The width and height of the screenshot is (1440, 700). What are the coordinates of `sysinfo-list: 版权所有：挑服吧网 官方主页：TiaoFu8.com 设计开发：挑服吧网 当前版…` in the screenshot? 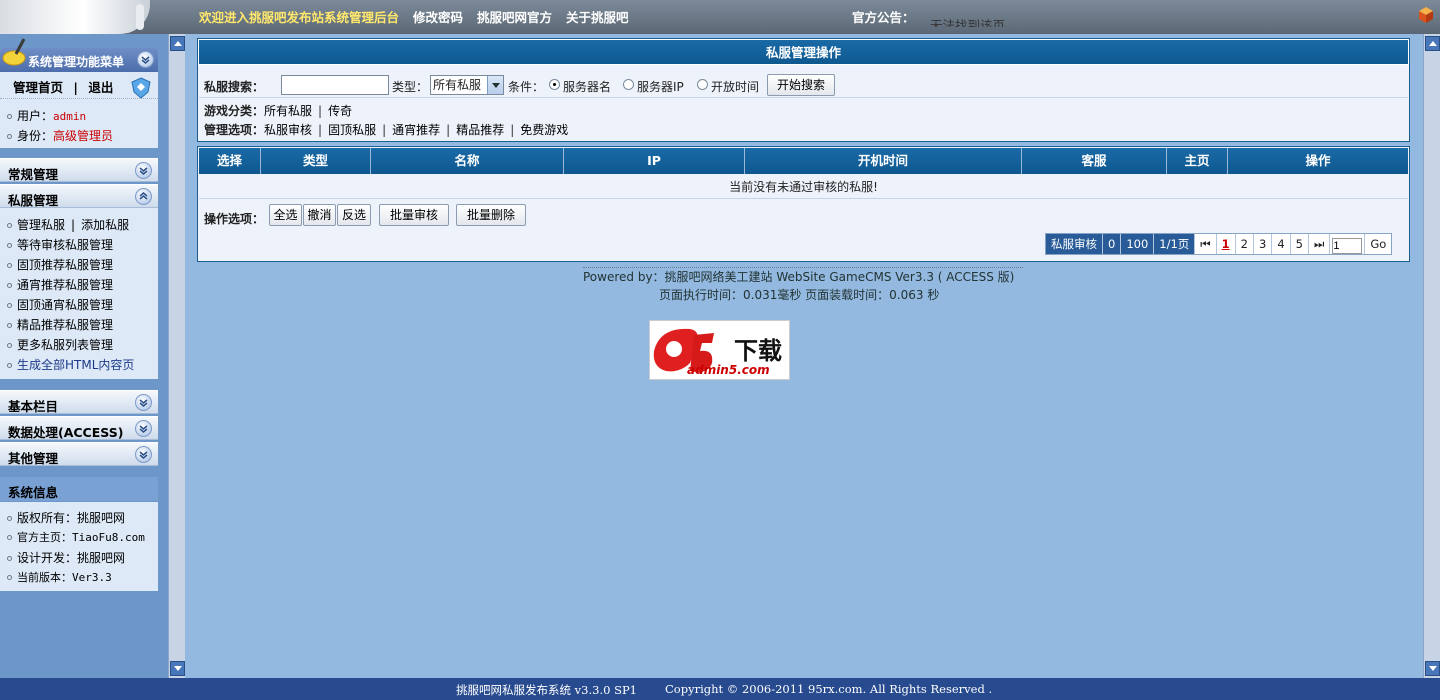 It's located at (79, 546).